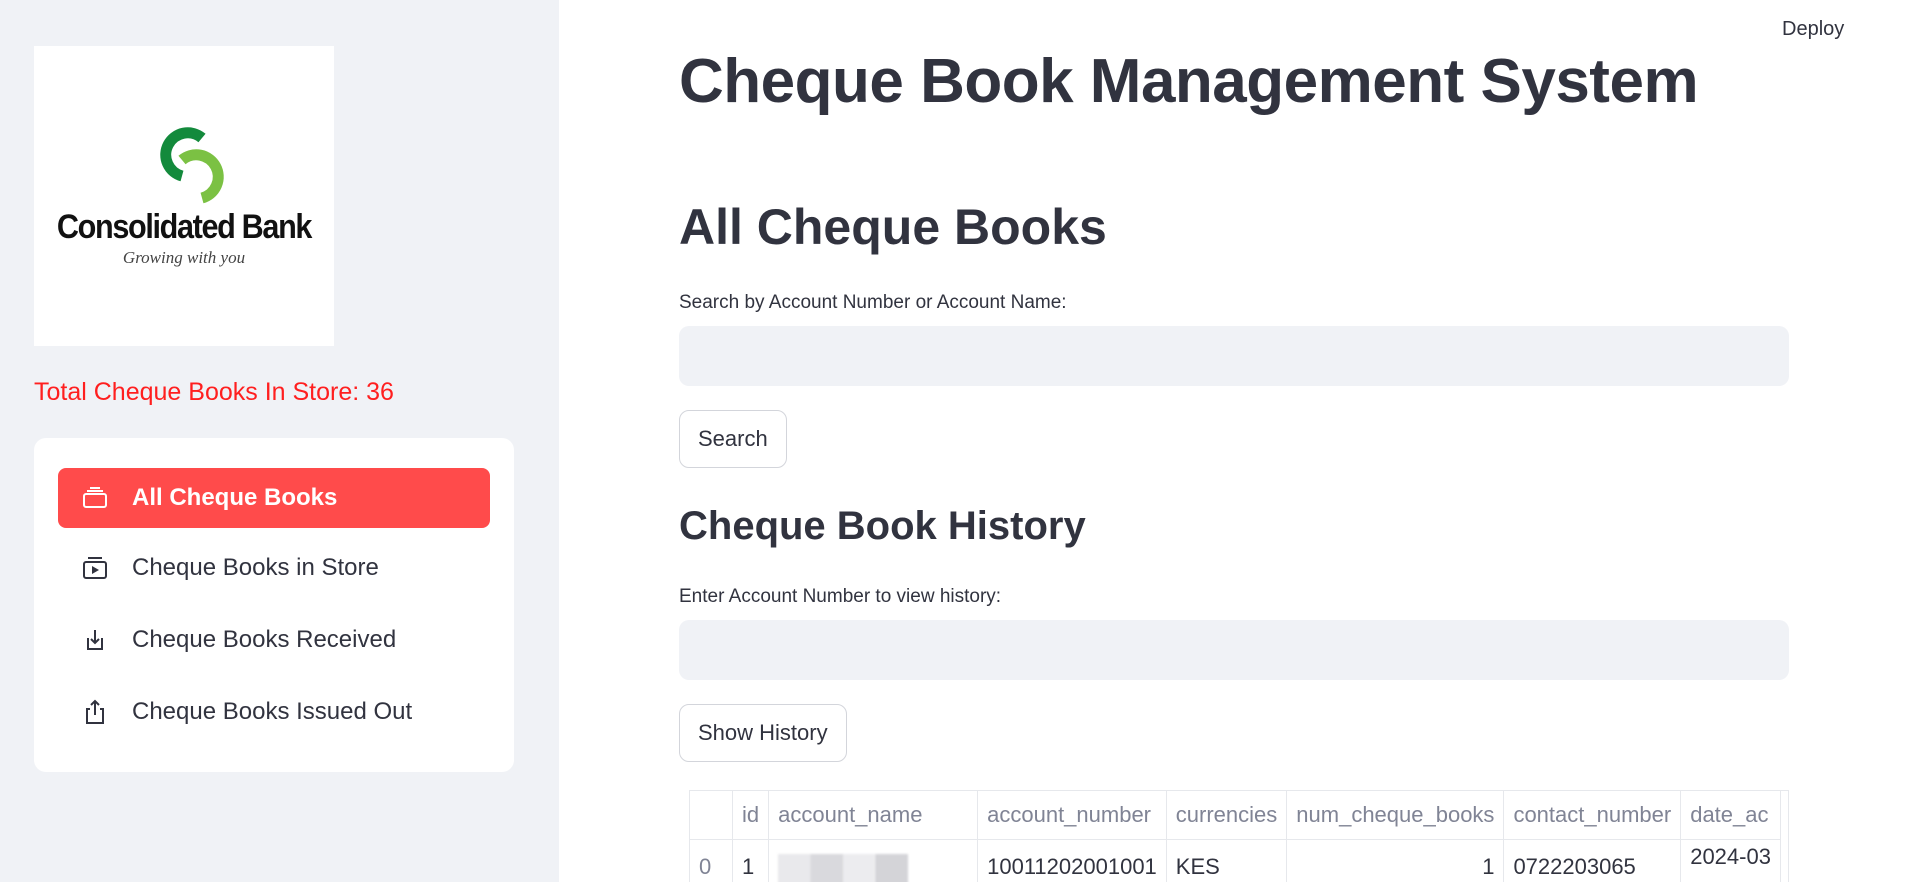 This screenshot has height=882, width=1916. What do you see at coordinates (1730, 815) in the screenshot?
I see `column-header-date: date_ac` at bounding box center [1730, 815].